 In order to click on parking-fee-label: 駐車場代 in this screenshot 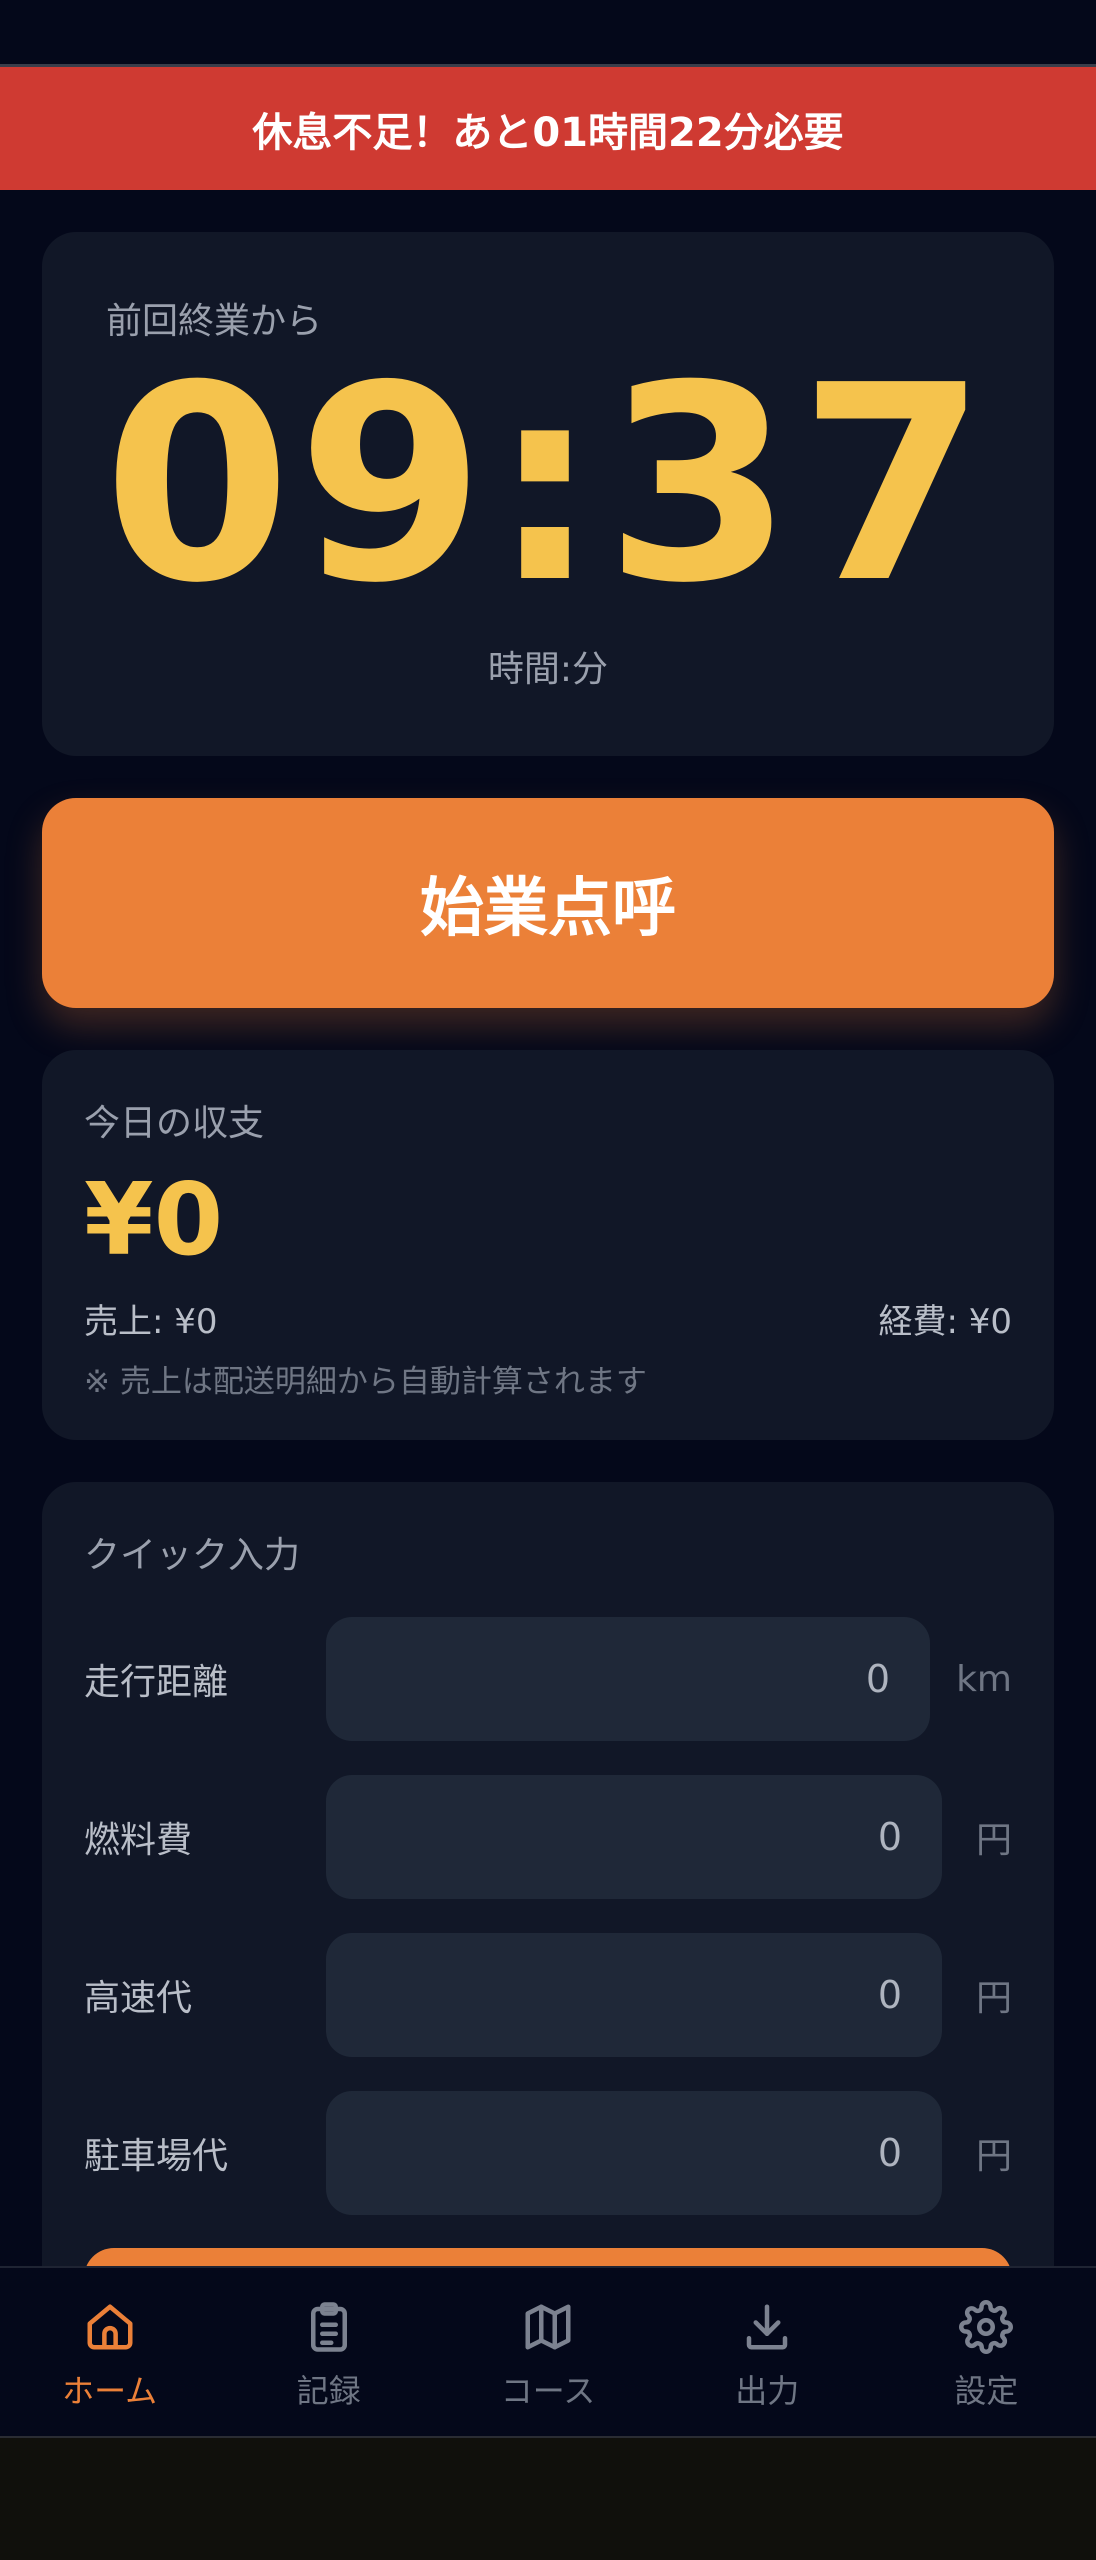, I will do `click(156, 2156)`.